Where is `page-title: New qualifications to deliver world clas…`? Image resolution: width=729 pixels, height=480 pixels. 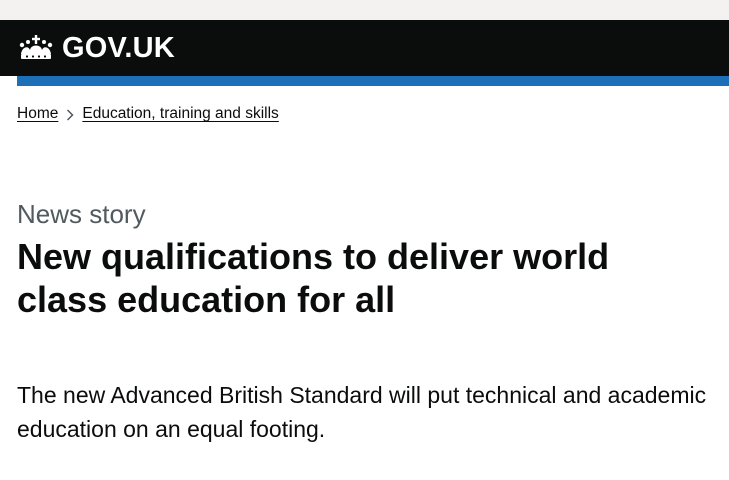 page-title: New qualifications to deliver world clas… is located at coordinates (313, 278).